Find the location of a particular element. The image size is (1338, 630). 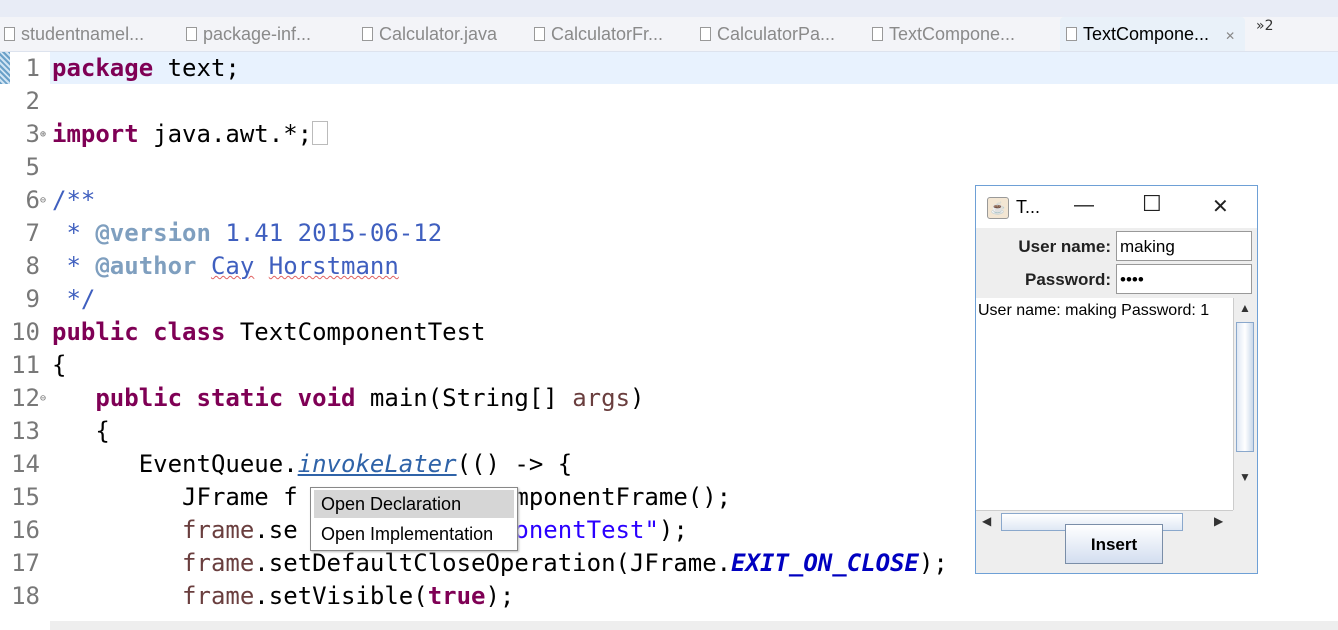

dialog-title-bar: ☕ T... — ☐ ✕ is located at coordinates (1116, 207).